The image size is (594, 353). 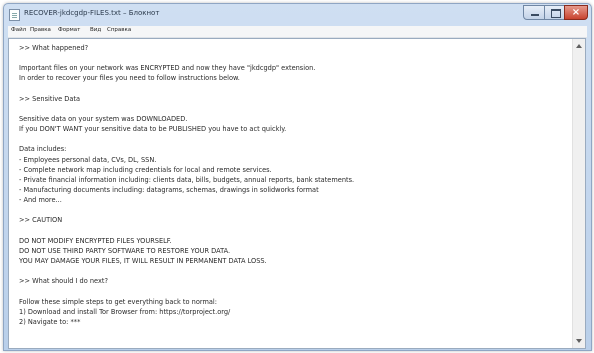 What do you see at coordinates (578, 193) in the screenshot?
I see `vertical-scrollbar` at bounding box center [578, 193].